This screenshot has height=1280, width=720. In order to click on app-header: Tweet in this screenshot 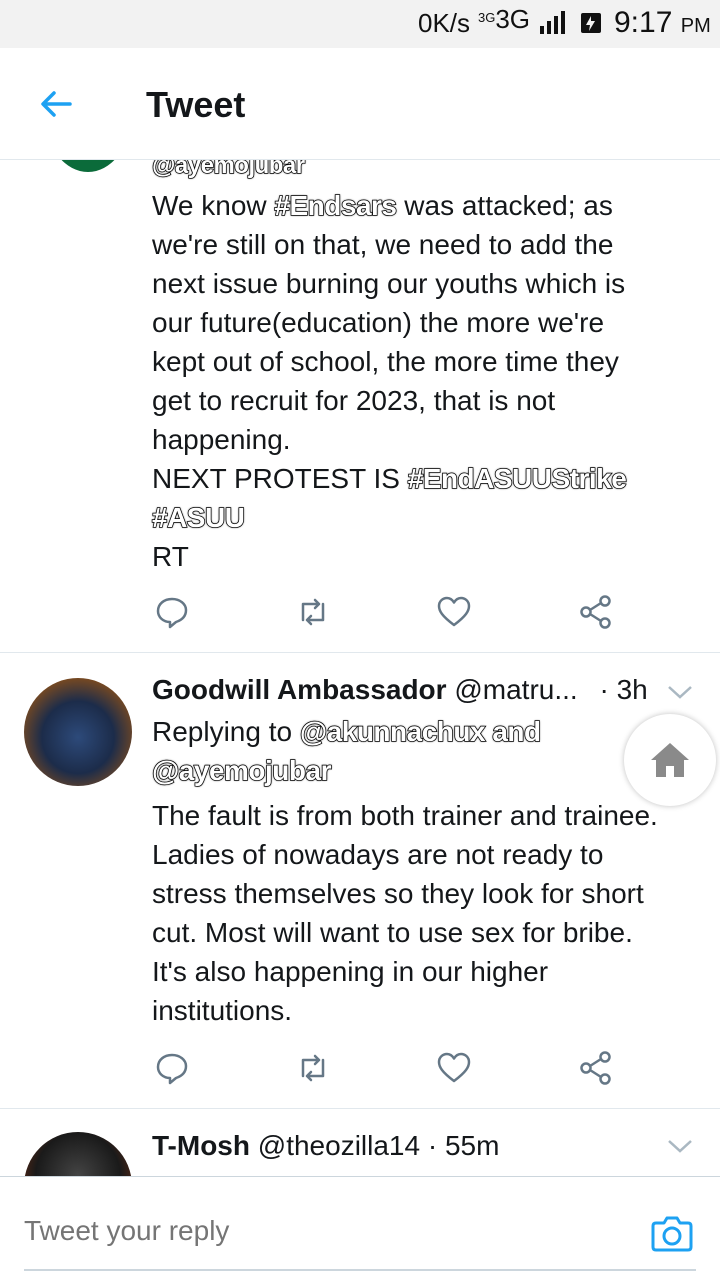, I will do `click(360, 104)`.